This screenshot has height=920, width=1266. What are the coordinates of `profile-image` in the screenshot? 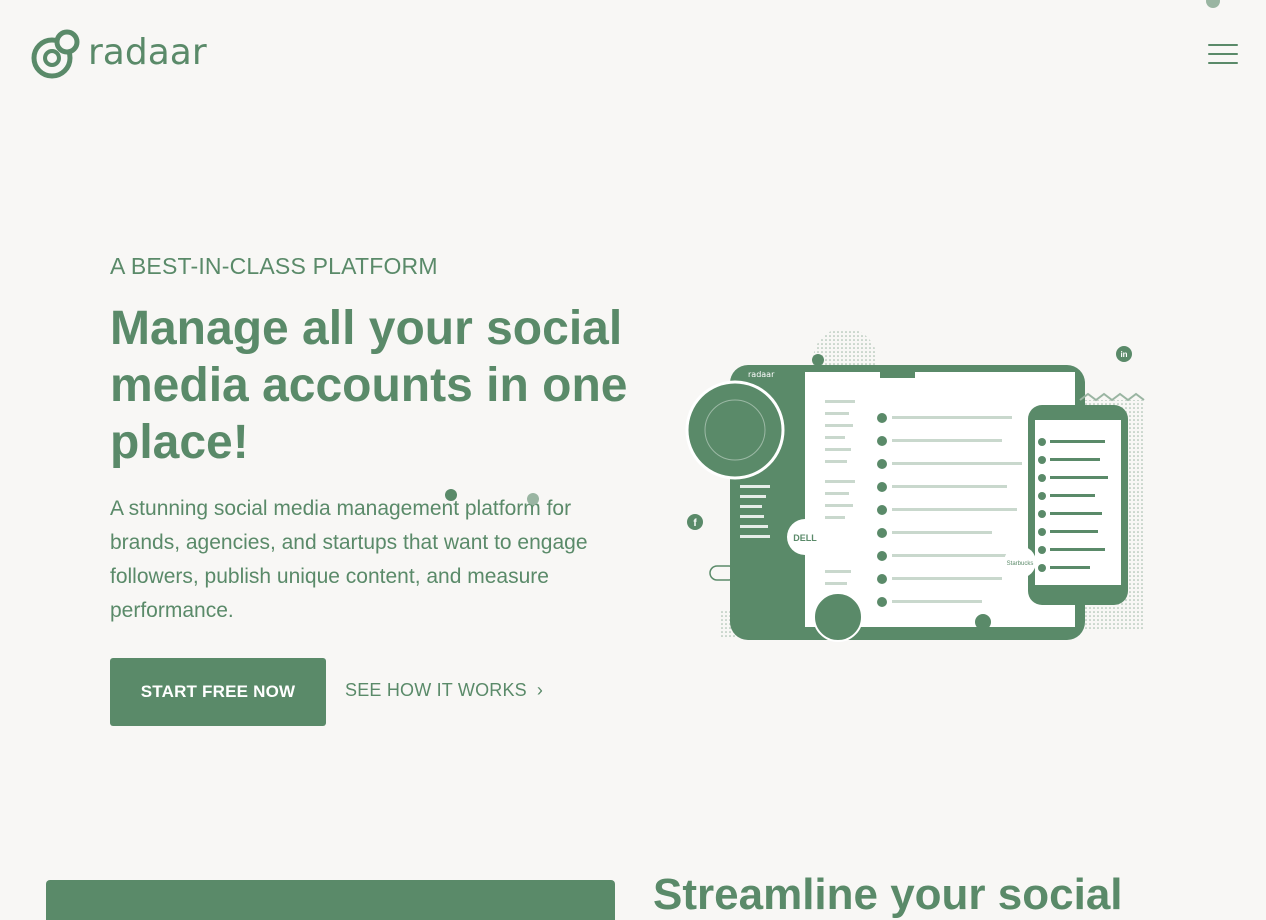 It's located at (838, 617).